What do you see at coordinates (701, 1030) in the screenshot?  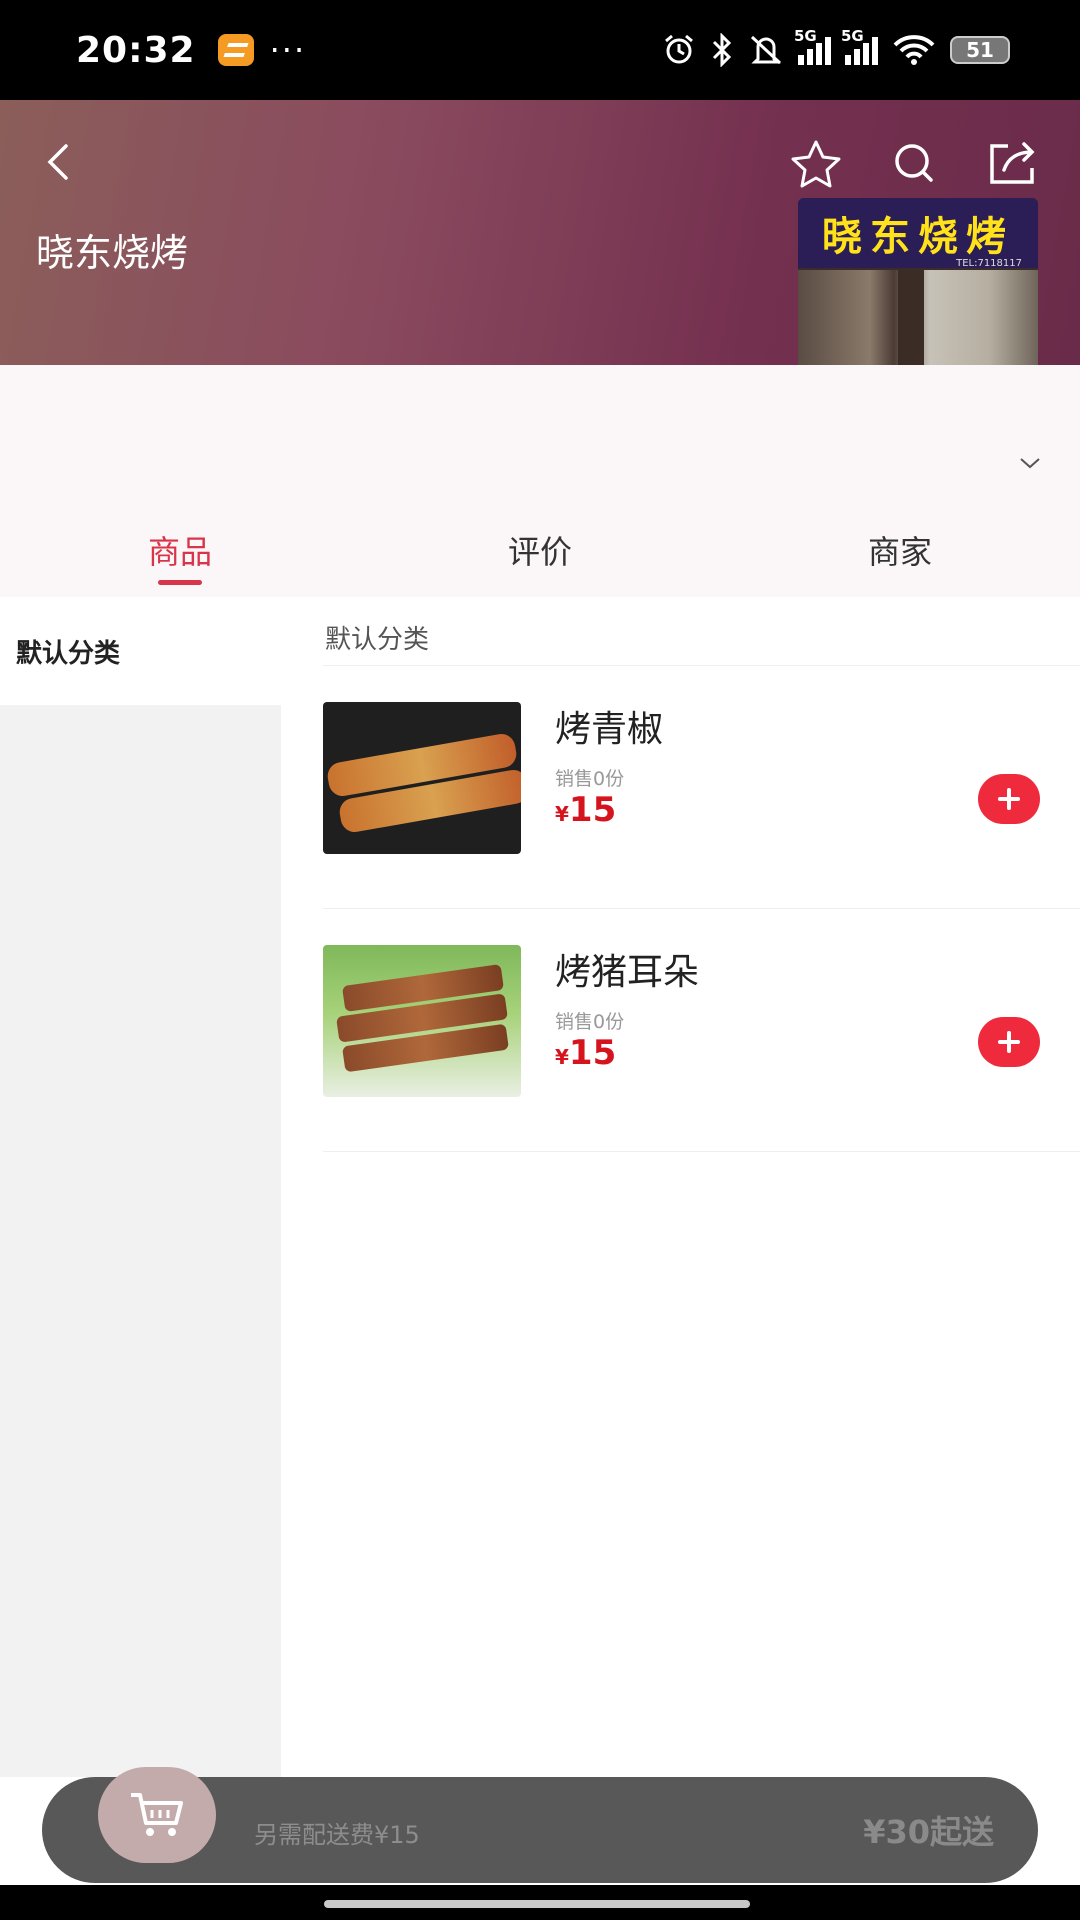 I see `list-item: 烤猪耳朵 销售0份 ¥15` at bounding box center [701, 1030].